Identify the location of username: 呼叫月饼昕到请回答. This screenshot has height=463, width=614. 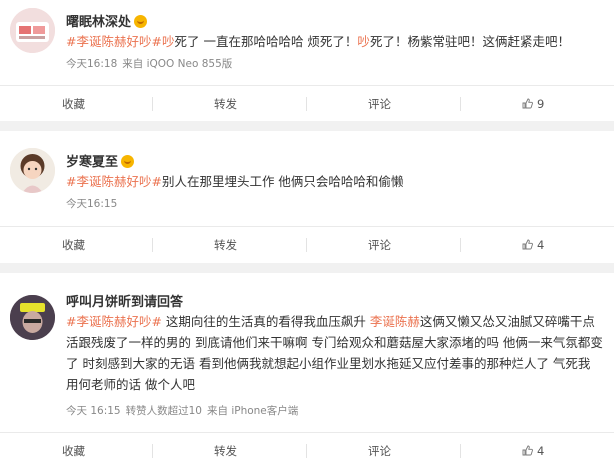
(124, 300).